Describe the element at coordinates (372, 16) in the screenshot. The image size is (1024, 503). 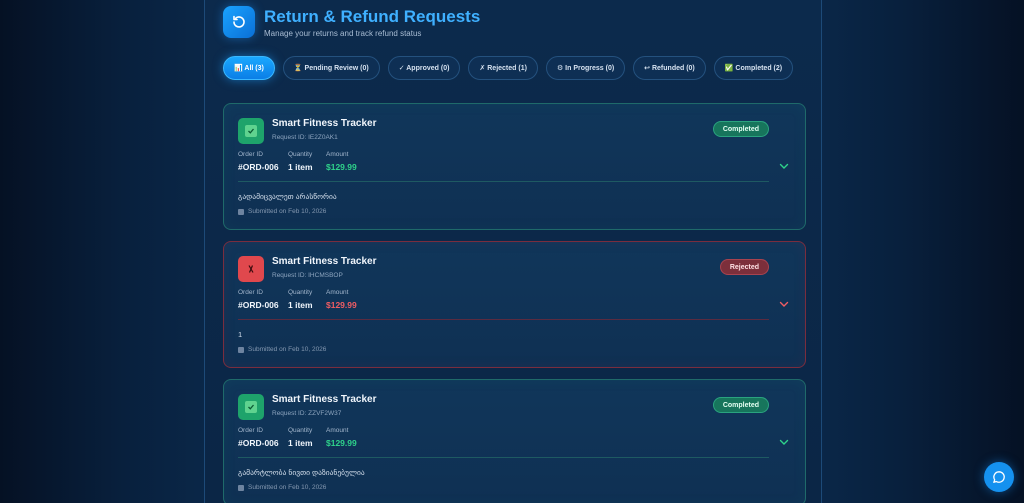
I see `page-title: Return & Refund Requests` at that location.